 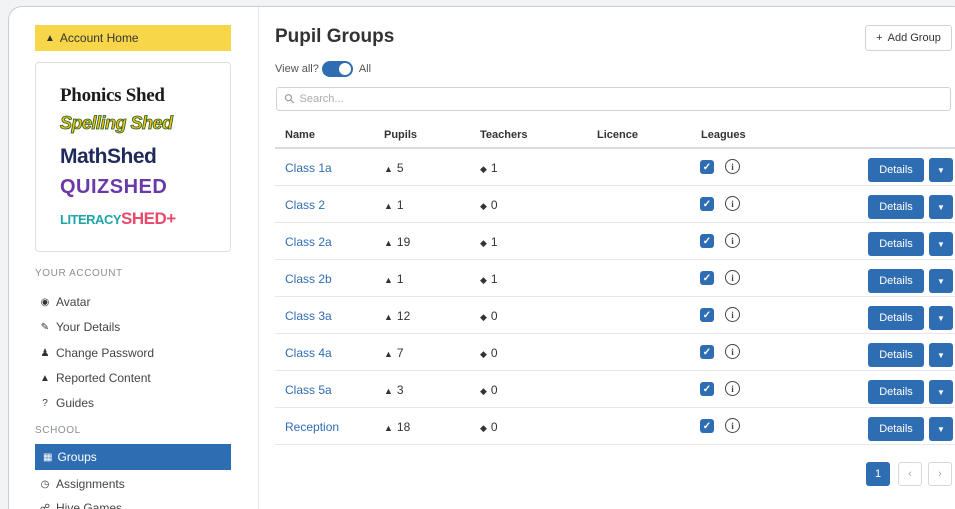 What do you see at coordinates (308, 390) in the screenshot?
I see `group-name-link: Class 5a` at bounding box center [308, 390].